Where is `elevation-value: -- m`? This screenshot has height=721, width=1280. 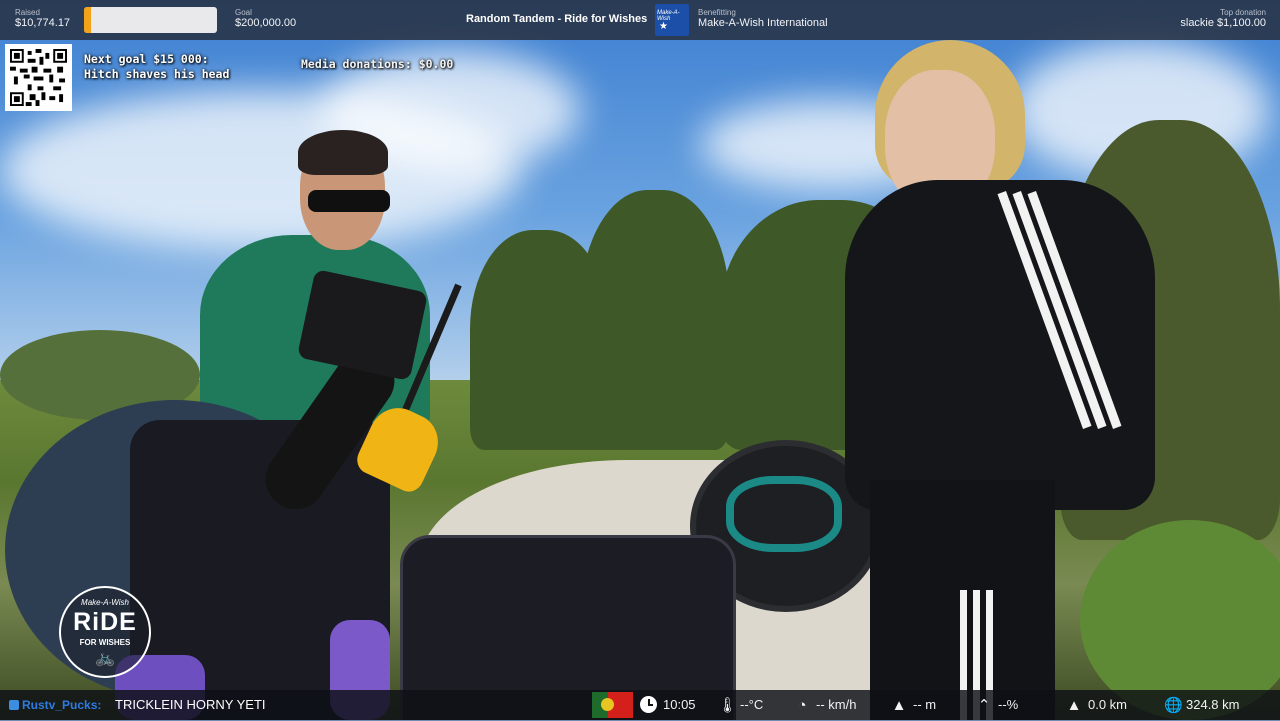 elevation-value: -- m is located at coordinates (925, 704).